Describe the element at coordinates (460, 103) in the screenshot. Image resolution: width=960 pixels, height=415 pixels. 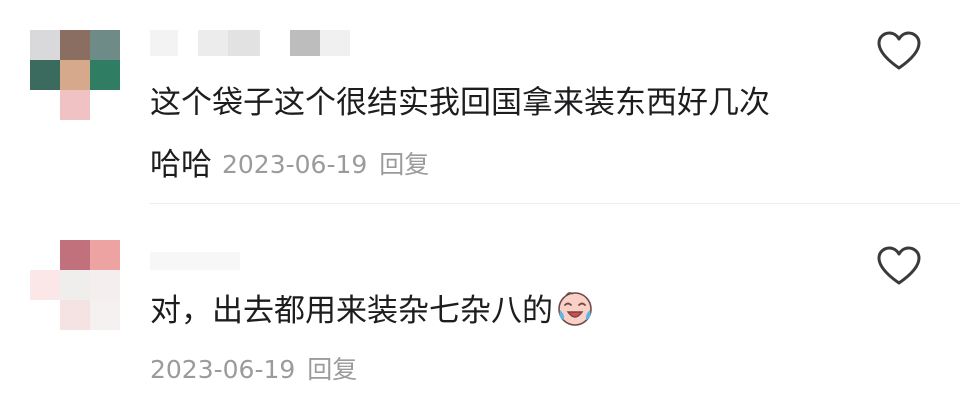
I see `comment-text-line1: 这个袋子这个很结实我回国拿来装东西好几次` at that location.